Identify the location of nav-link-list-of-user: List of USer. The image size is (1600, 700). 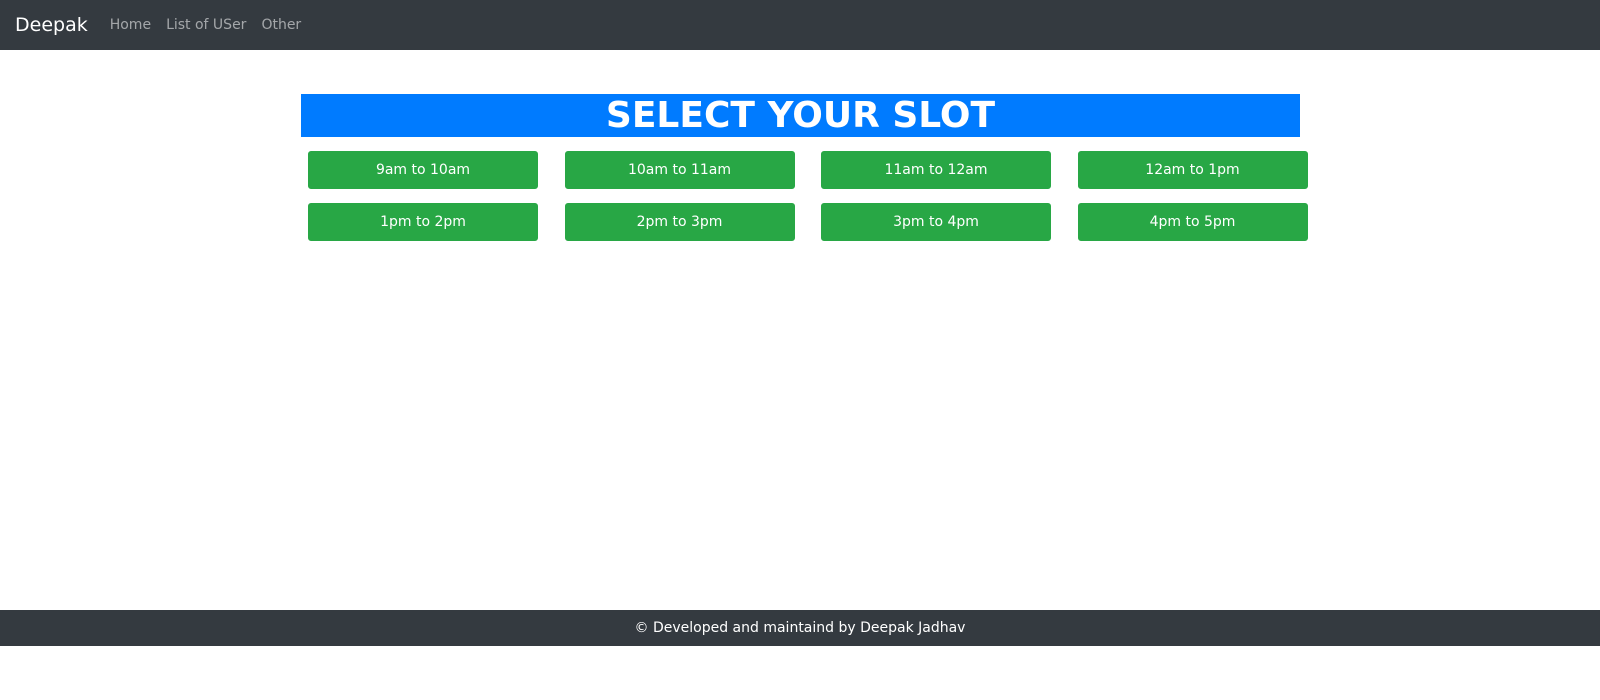
(206, 25).